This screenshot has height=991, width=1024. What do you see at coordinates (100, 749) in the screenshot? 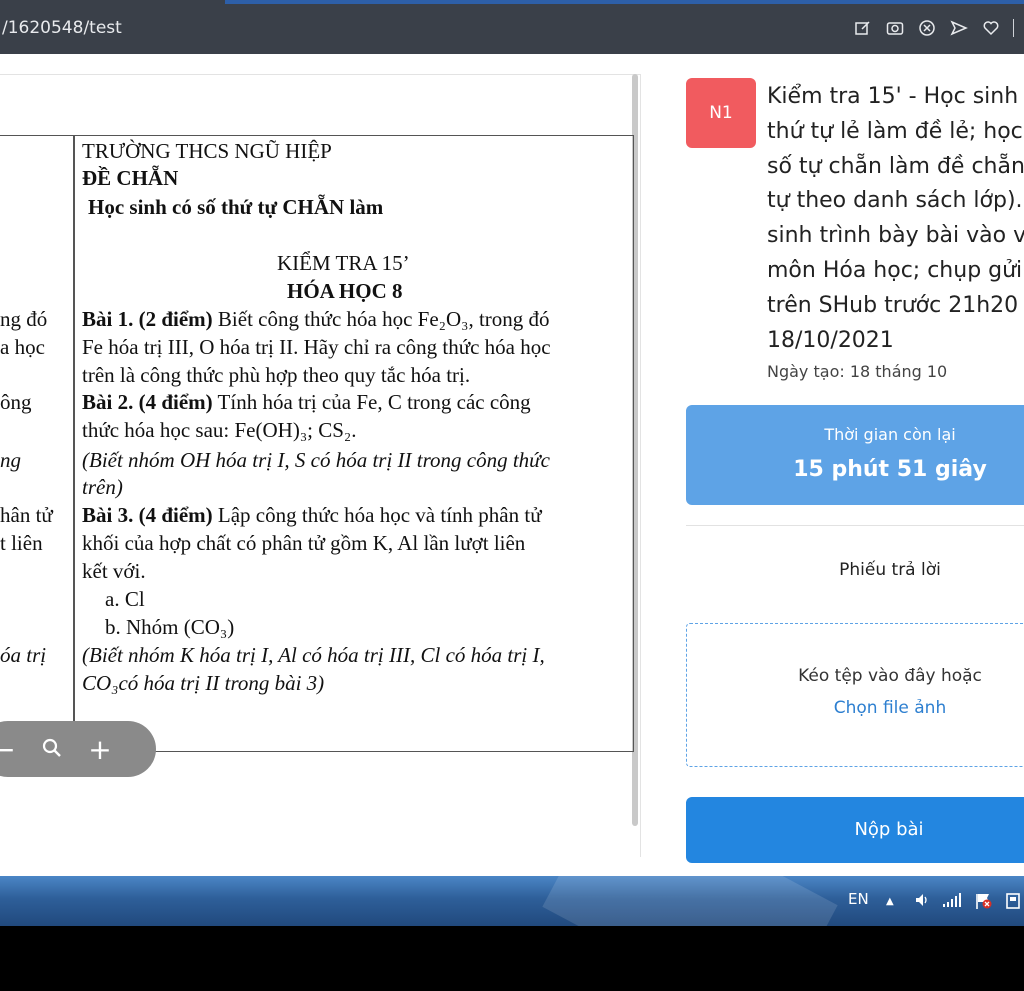
I see `zoom-in-button: +` at bounding box center [100, 749].